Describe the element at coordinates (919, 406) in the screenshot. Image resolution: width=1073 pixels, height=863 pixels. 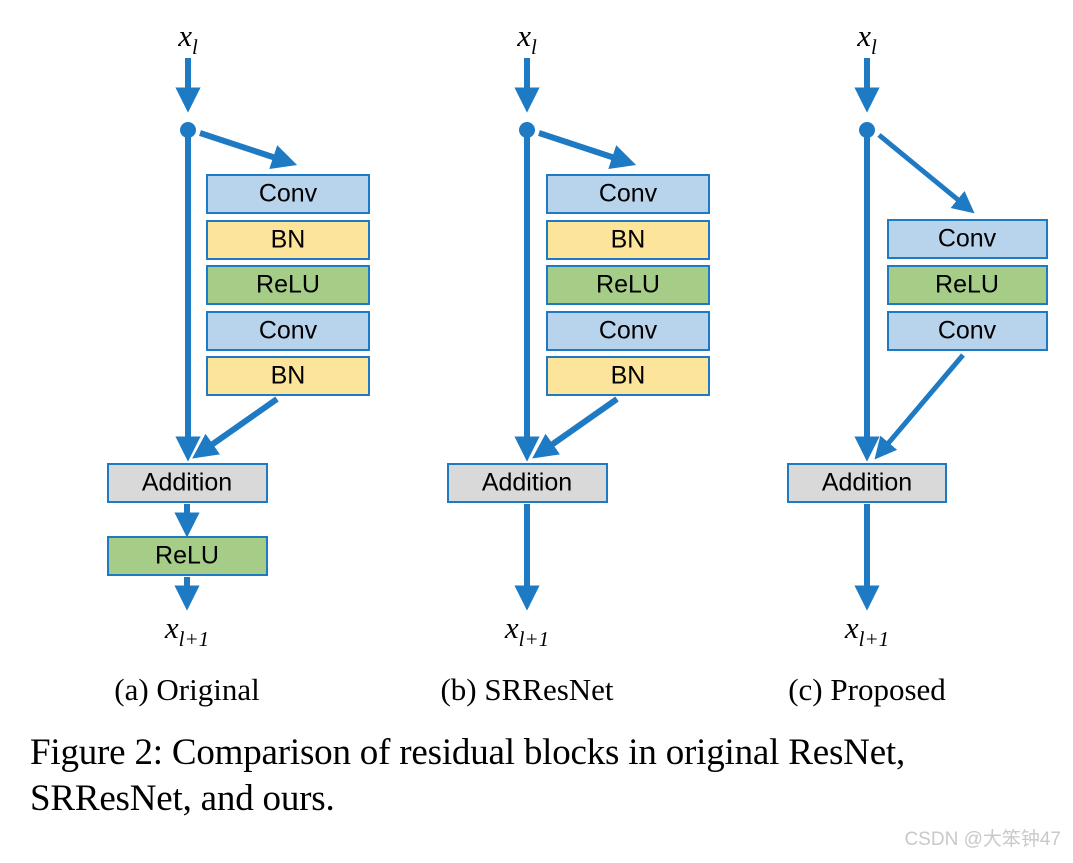
I see `merge-arrow-c` at that location.